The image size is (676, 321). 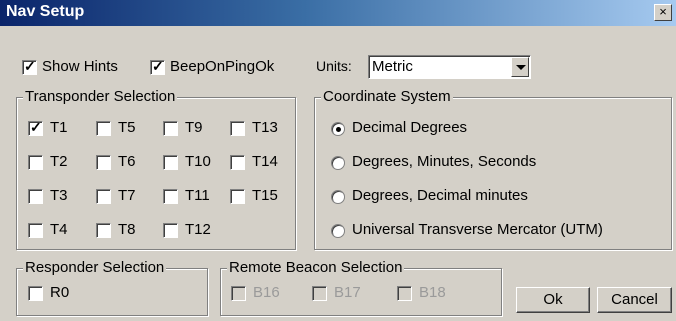 What do you see at coordinates (60, 292) in the screenshot?
I see `responder-label: R0` at bounding box center [60, 292].